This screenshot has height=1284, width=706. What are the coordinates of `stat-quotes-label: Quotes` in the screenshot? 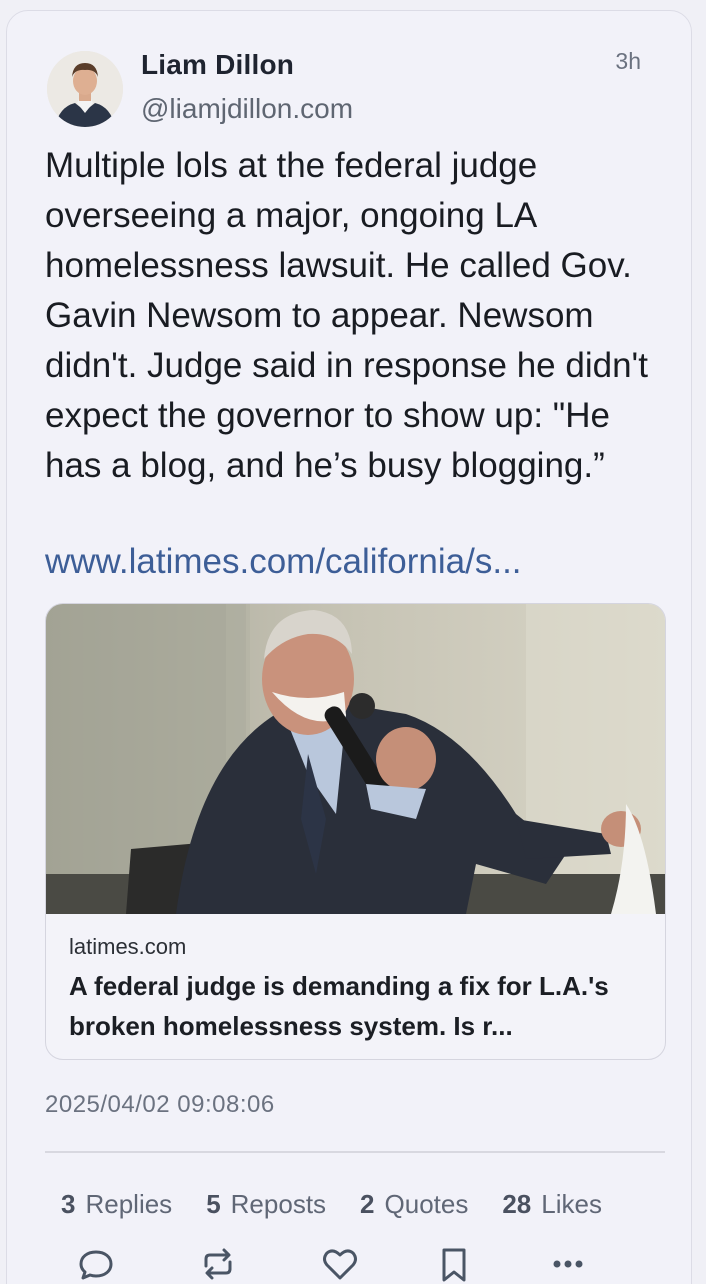 It's located at (426, 1204).